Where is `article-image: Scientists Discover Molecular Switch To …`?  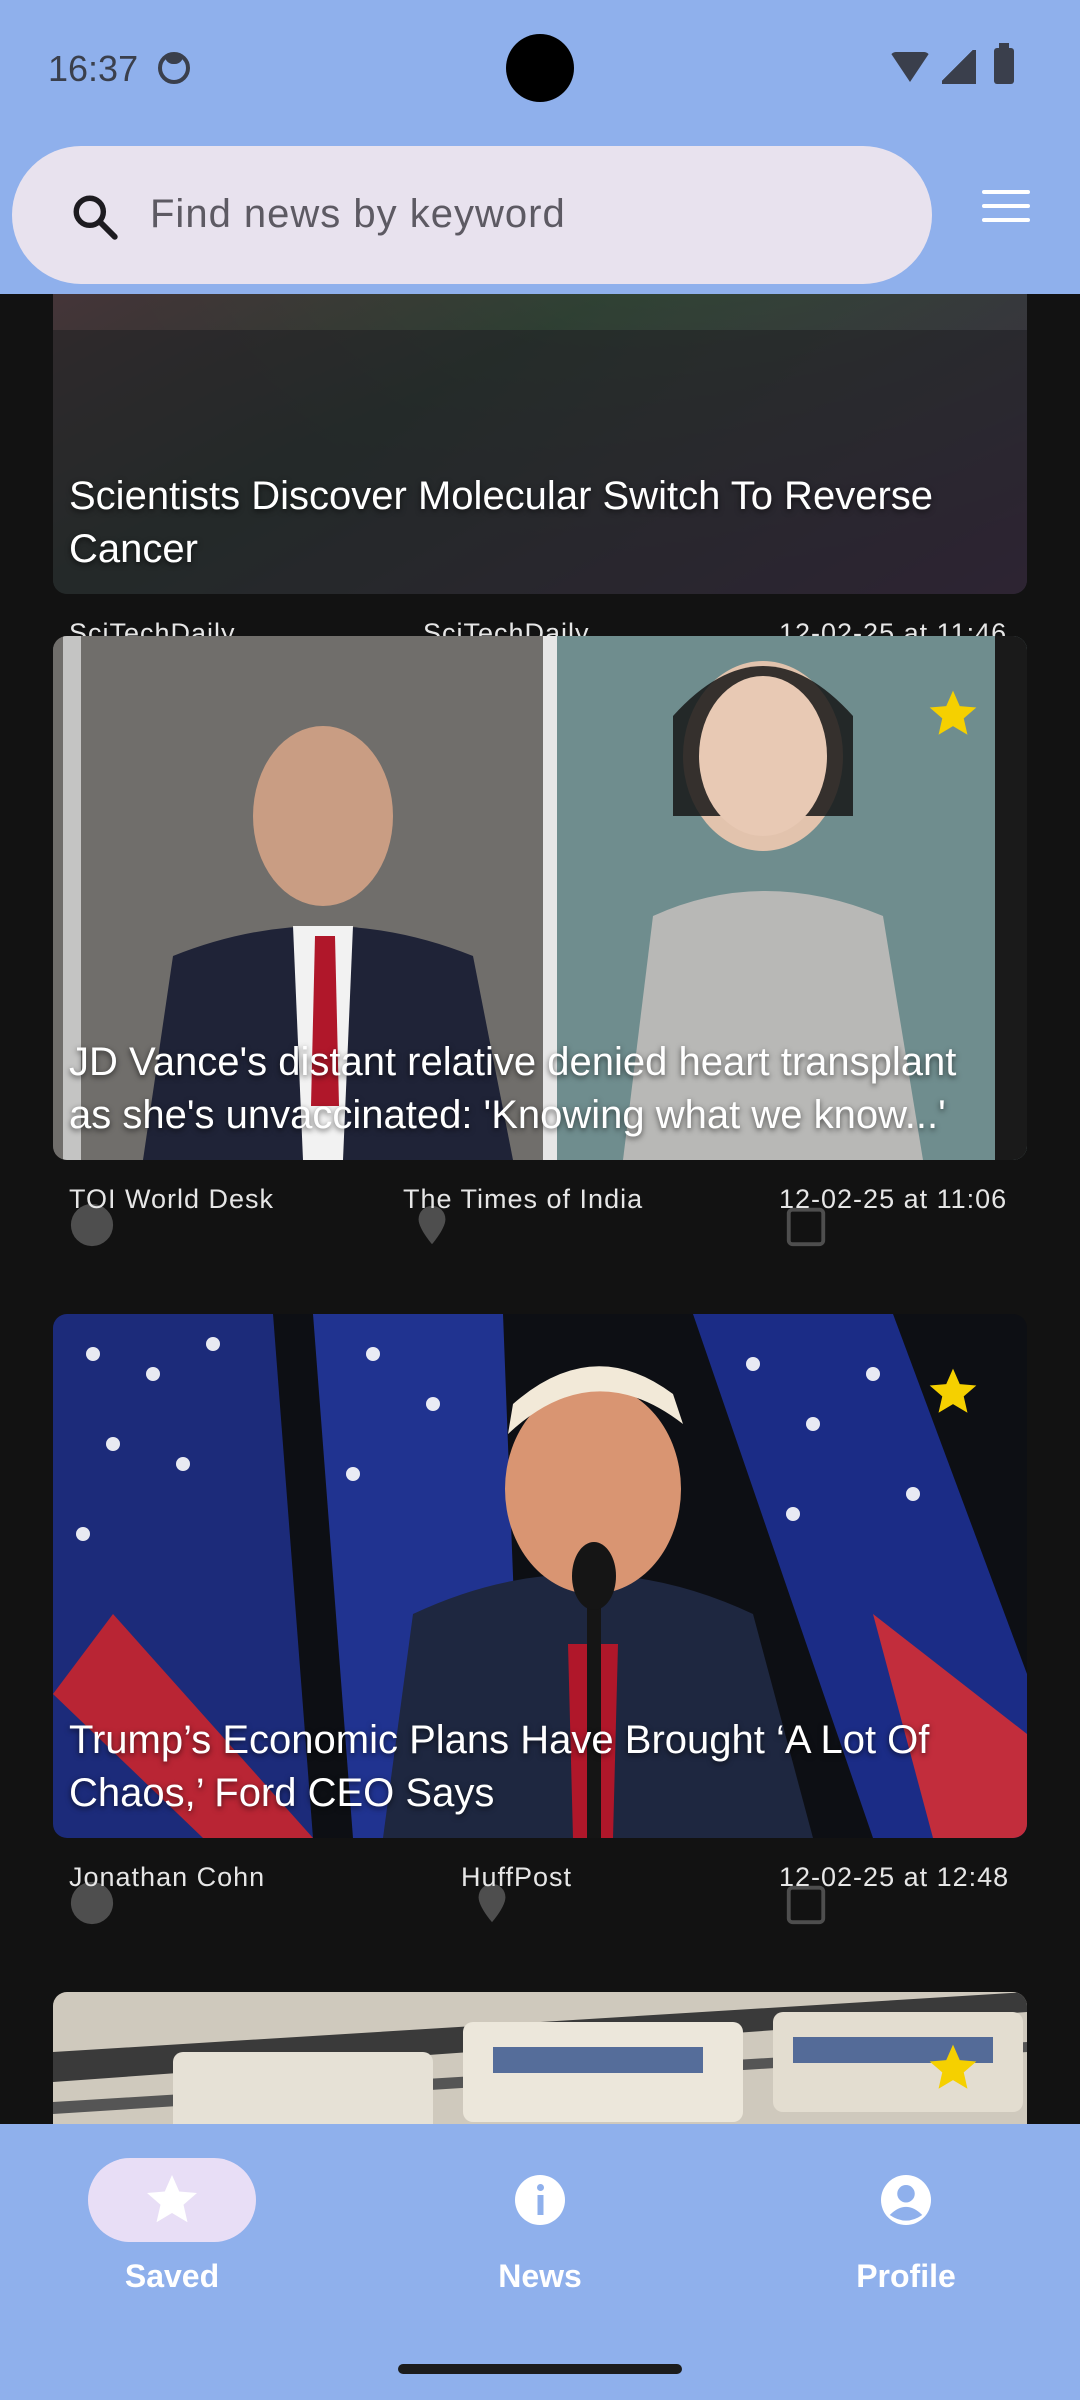 article-image: Scientists Discover Molecular Switch To … is located at coordinates (540, 444).